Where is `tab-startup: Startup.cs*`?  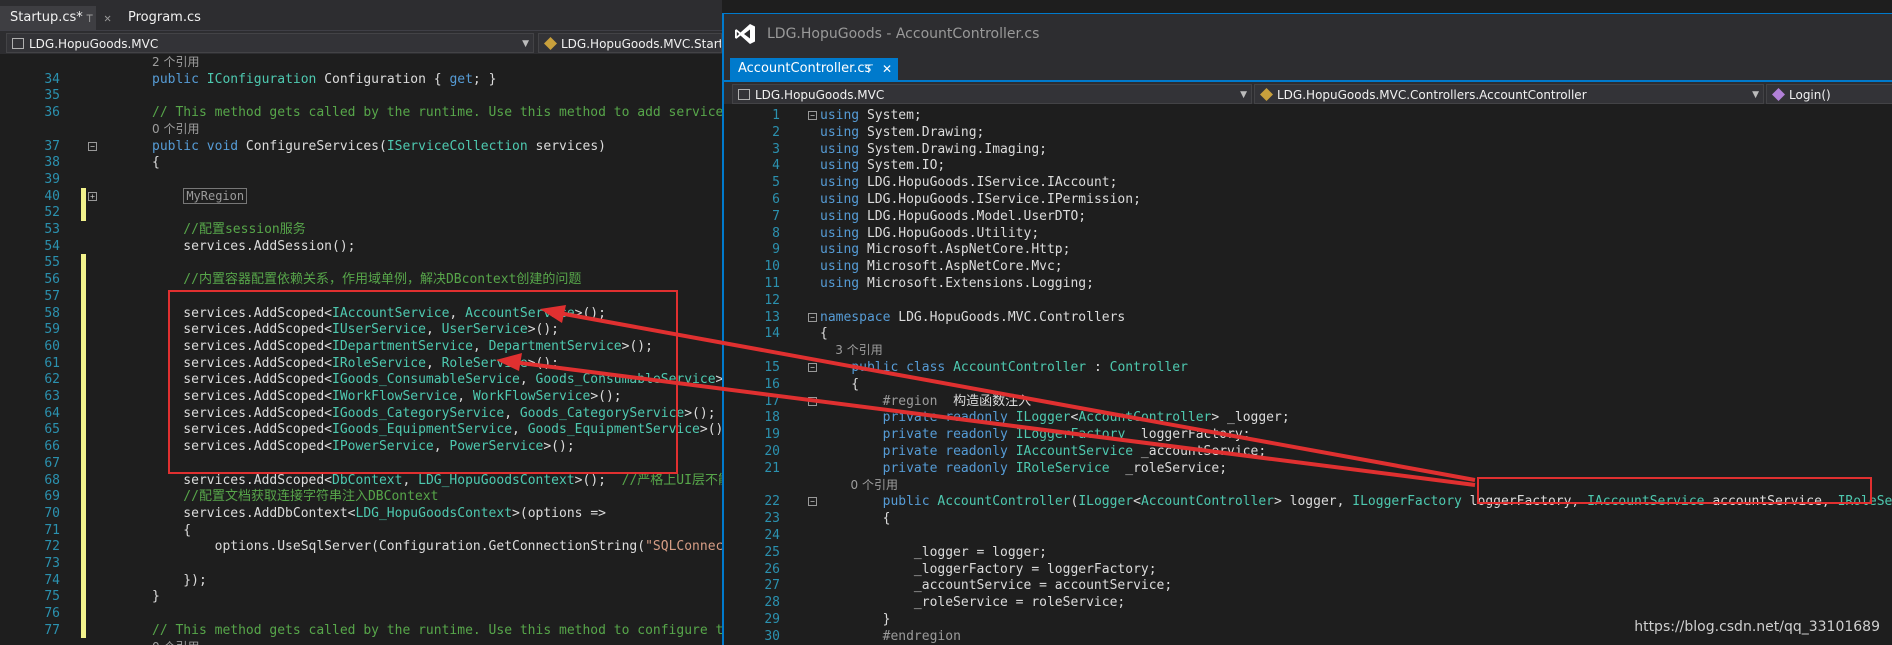
tab-startup: Startup.cs* is located at coordinates (48, 18).